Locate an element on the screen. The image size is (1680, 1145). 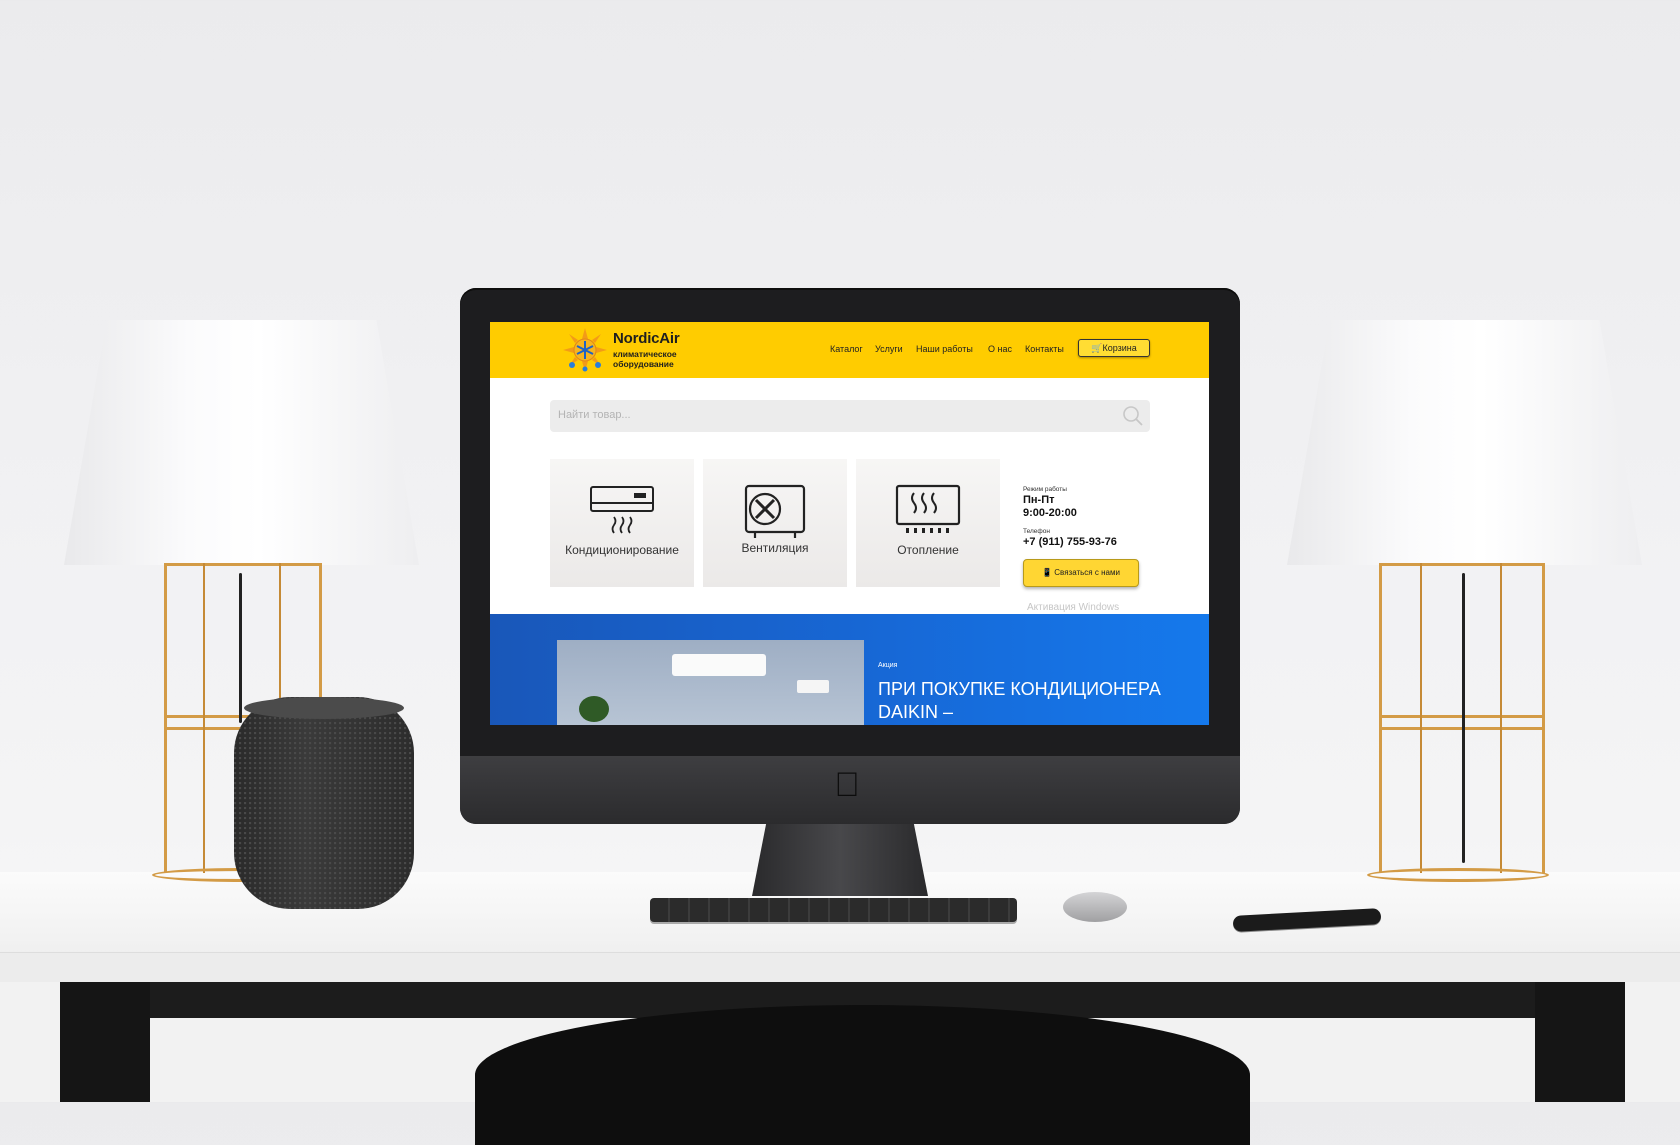
contact-button: 📱 Связаться с нами is located at coordinates (1081, 573).